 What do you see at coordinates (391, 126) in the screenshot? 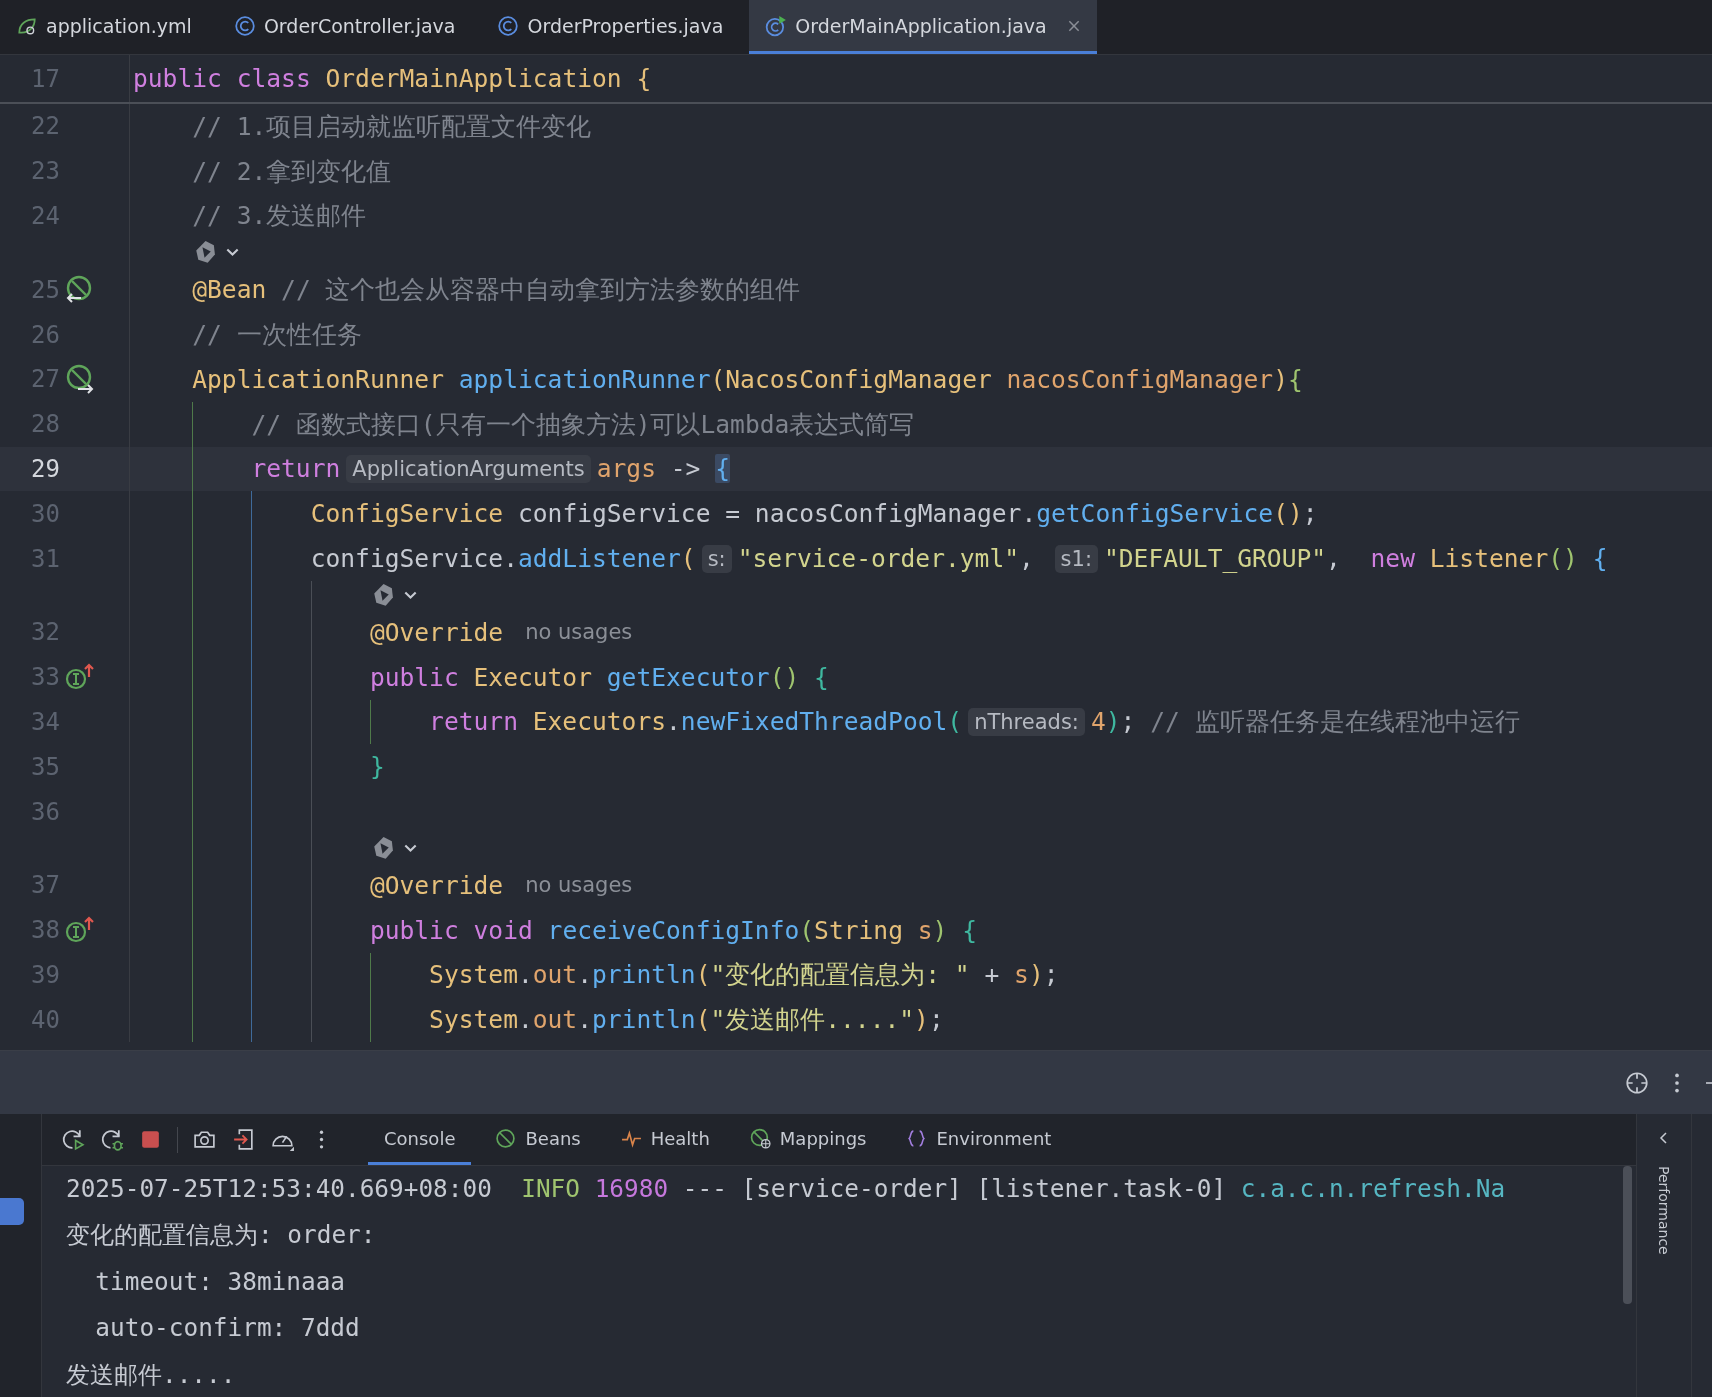
I see `code-line: // 1.项目启动就监听配置文件变化` at bounding box center [391, 126].